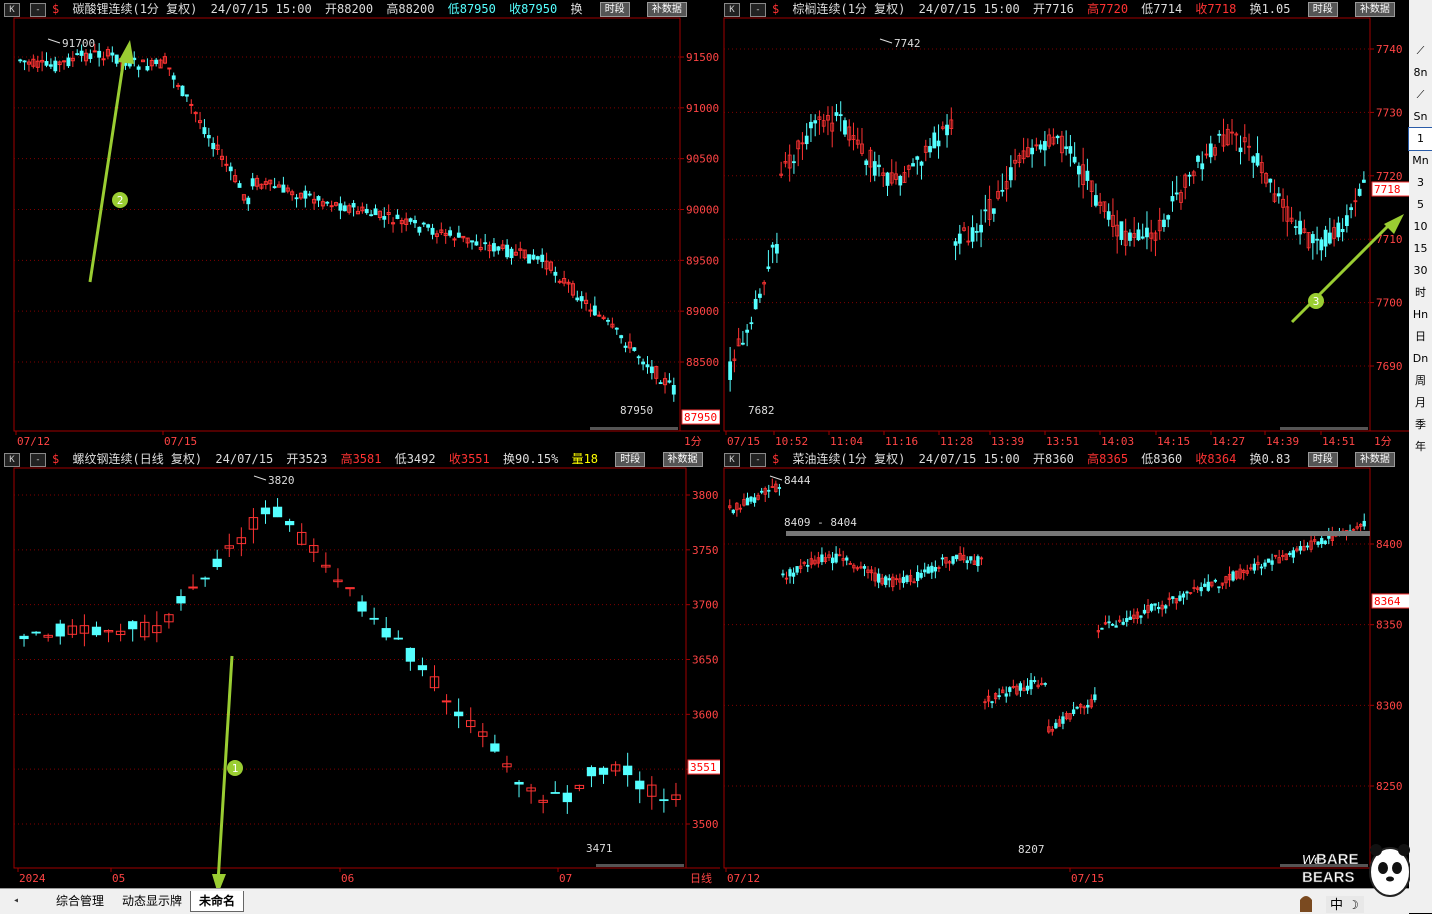 The height and width of the screenshot is (914, 1432). Describe the element at coordinates (907, 43) in the screenshot. I see `max-price-label: 7742` at that location.